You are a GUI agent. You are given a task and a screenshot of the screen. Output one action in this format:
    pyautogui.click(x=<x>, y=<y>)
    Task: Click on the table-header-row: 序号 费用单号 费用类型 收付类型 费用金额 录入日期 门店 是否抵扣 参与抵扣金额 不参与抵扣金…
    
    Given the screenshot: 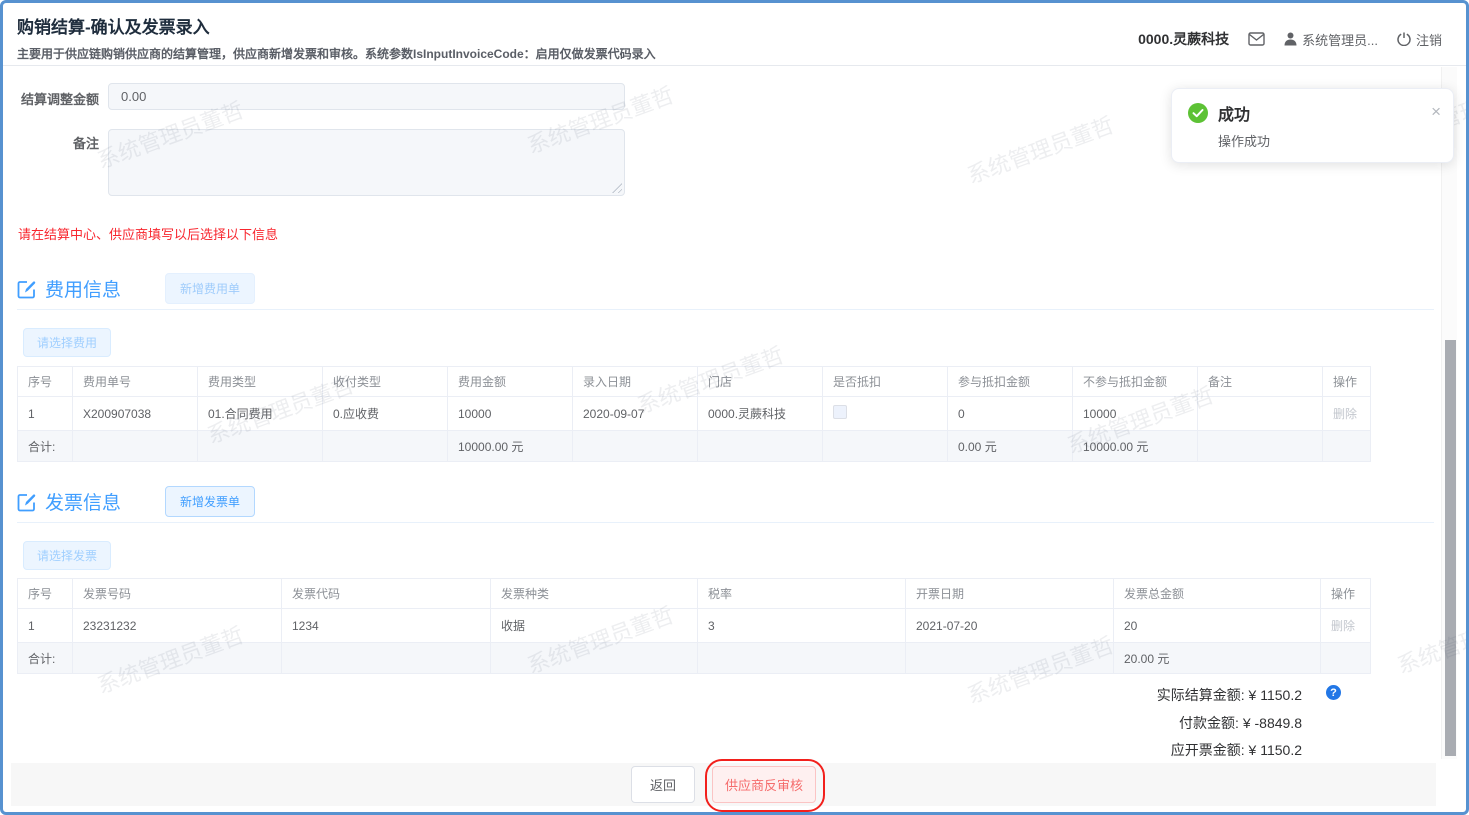 What is the action you would take?
    pyautogui.click(x=694, y=381)
    